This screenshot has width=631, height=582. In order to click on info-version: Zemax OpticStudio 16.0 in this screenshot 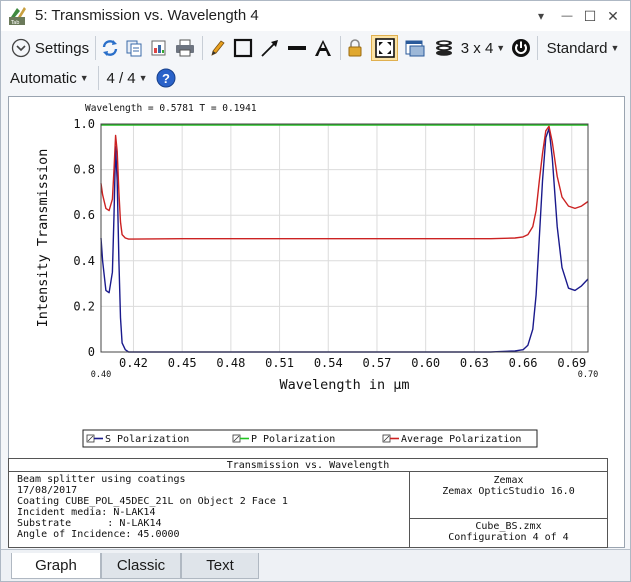, I will do `click(508, 491)`.